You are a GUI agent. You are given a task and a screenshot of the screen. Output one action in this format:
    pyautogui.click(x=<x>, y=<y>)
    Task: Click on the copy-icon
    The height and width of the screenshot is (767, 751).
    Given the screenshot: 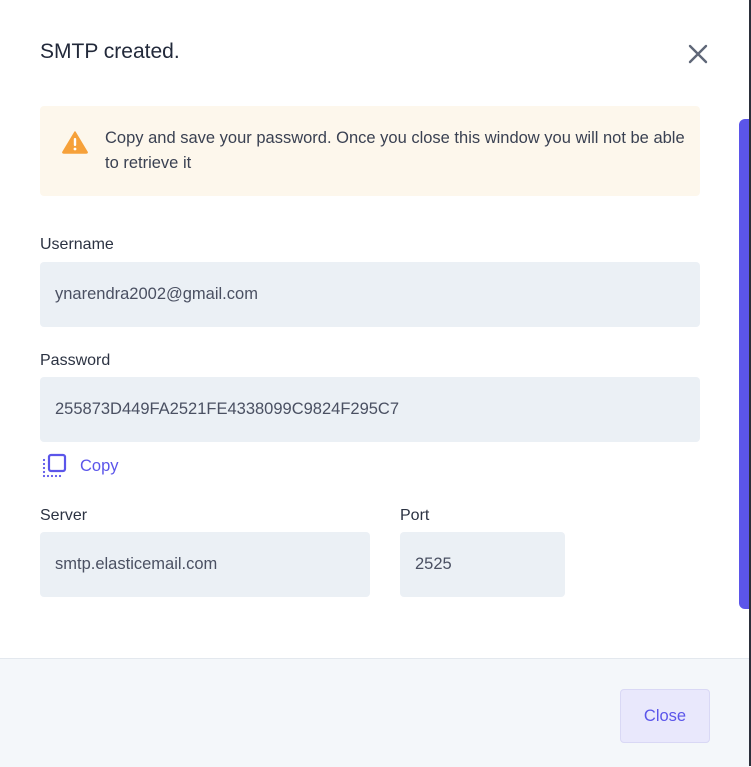 What is the action you would take?
    pyautogui.click(x=54, y=466)
    